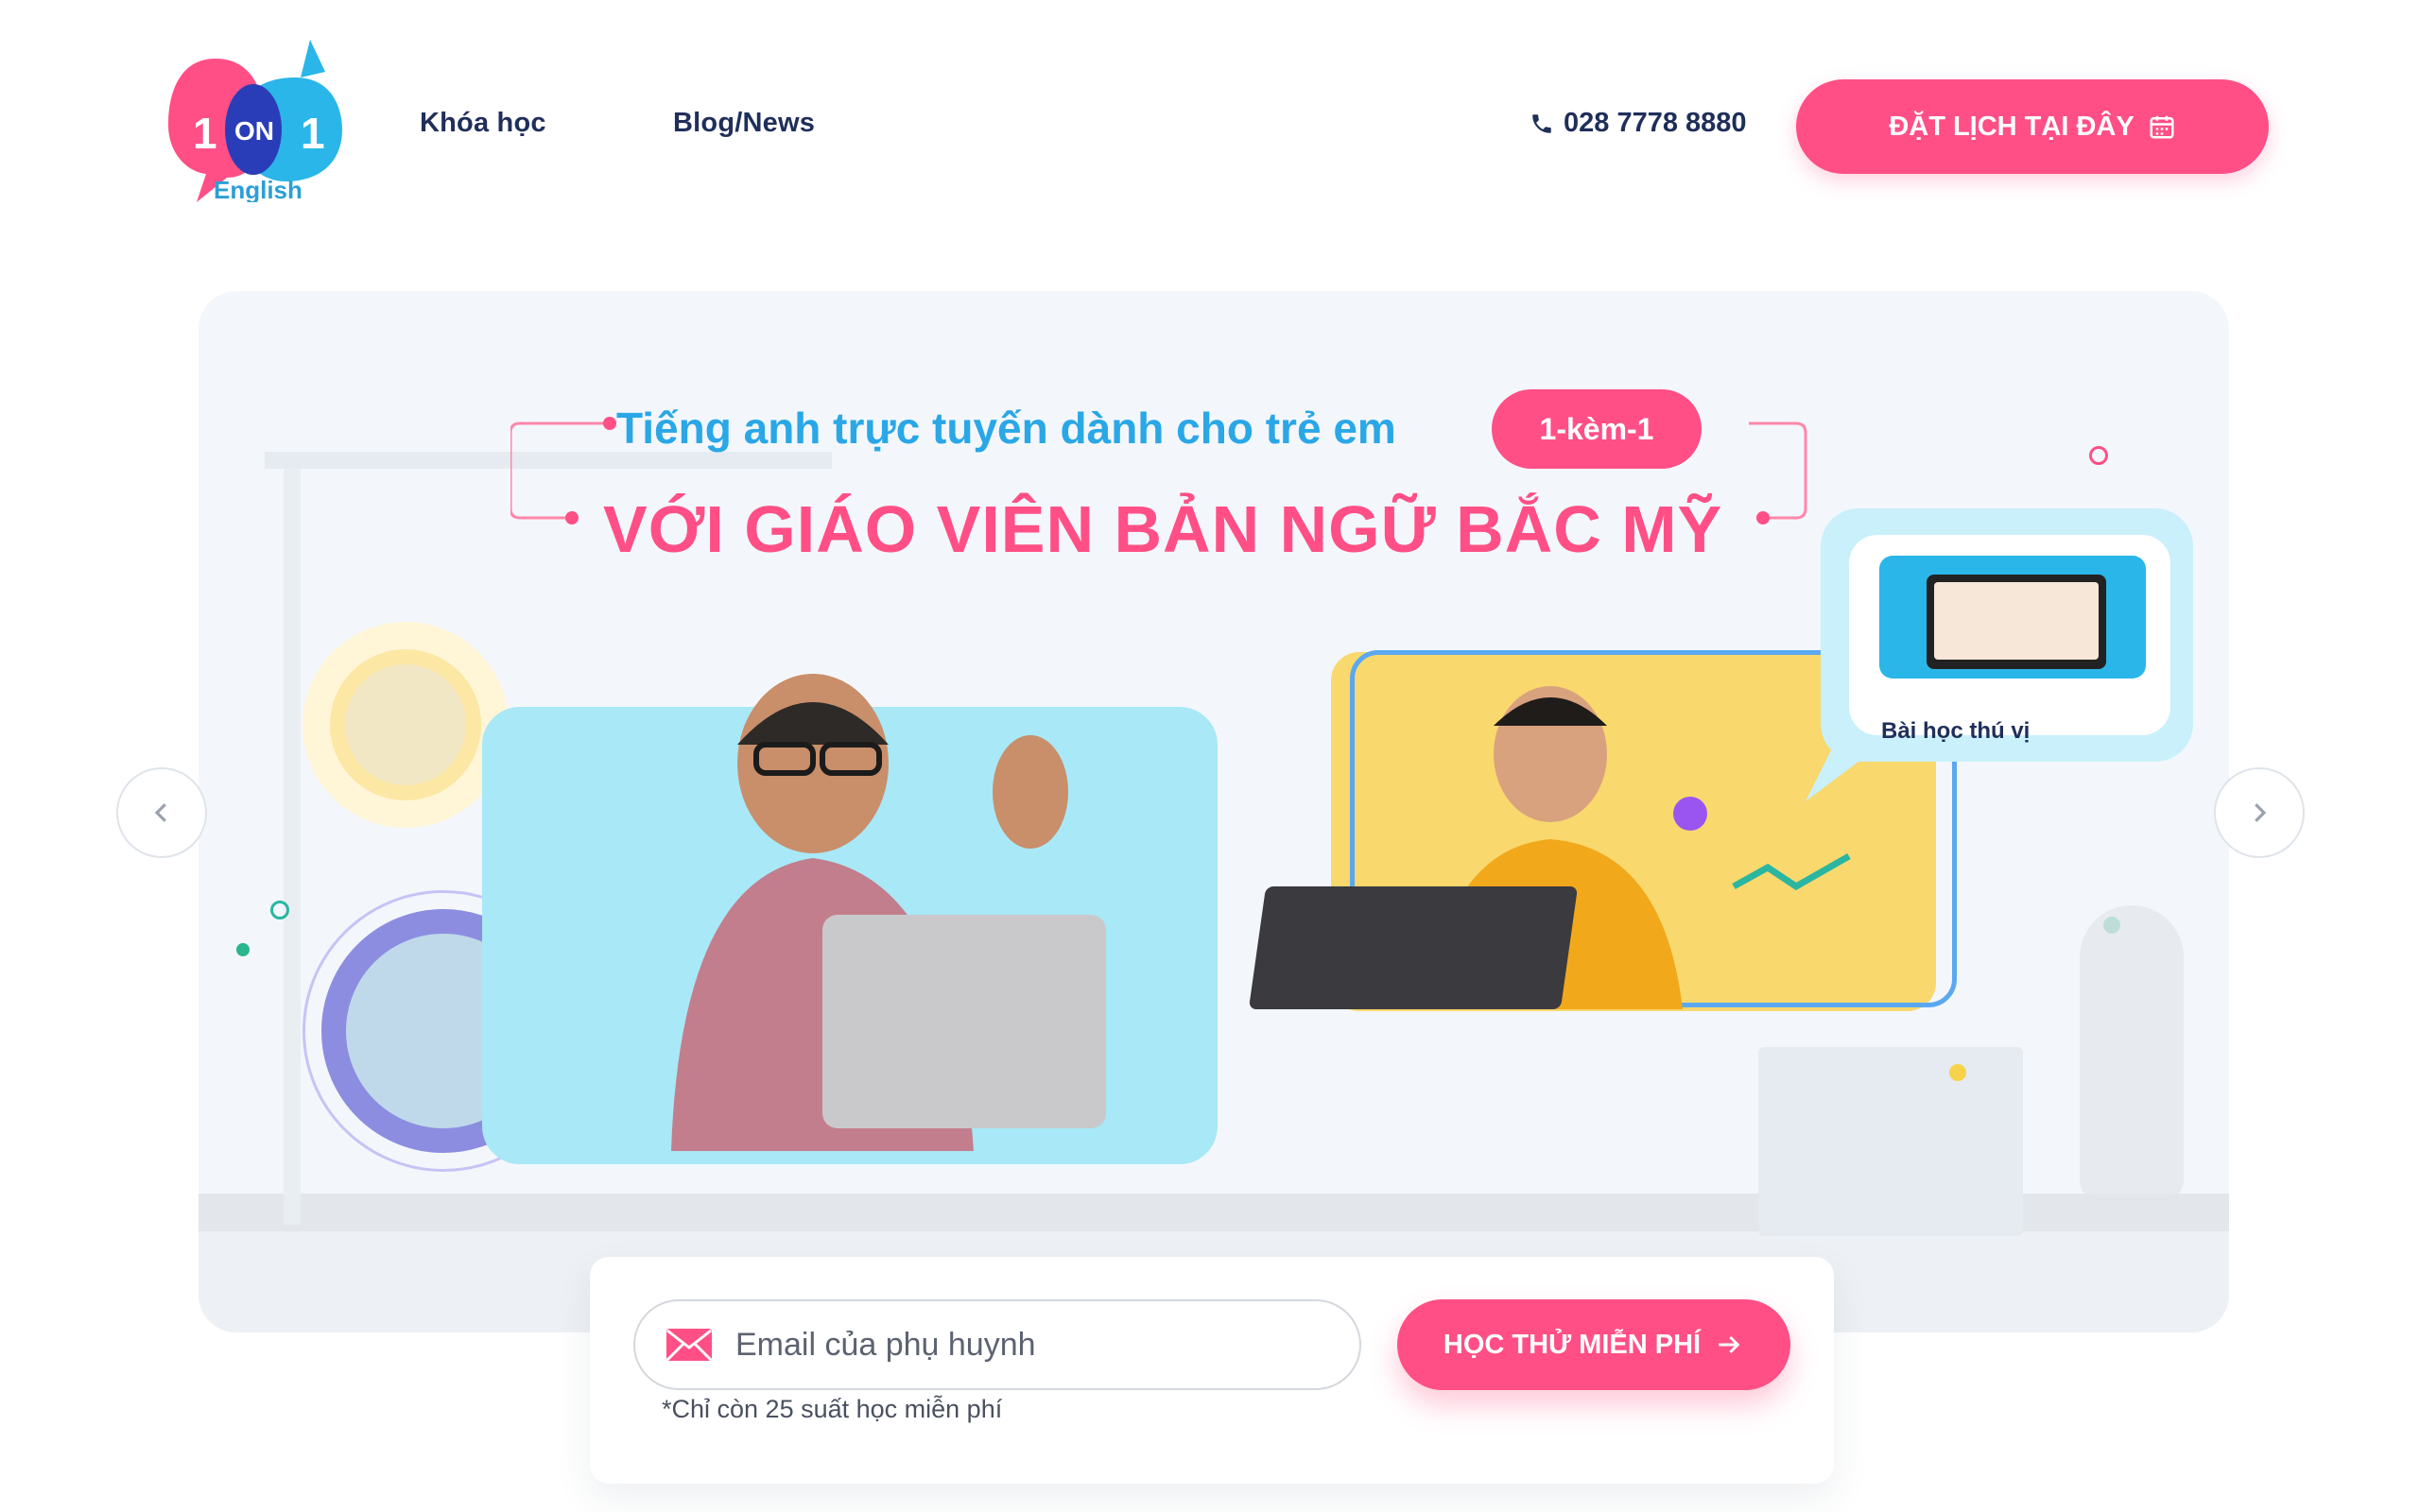  What do you see at coordinates (205, 133) in the screenshot?
I see `logo-text-left: 1` at bounding box center [205, 133].